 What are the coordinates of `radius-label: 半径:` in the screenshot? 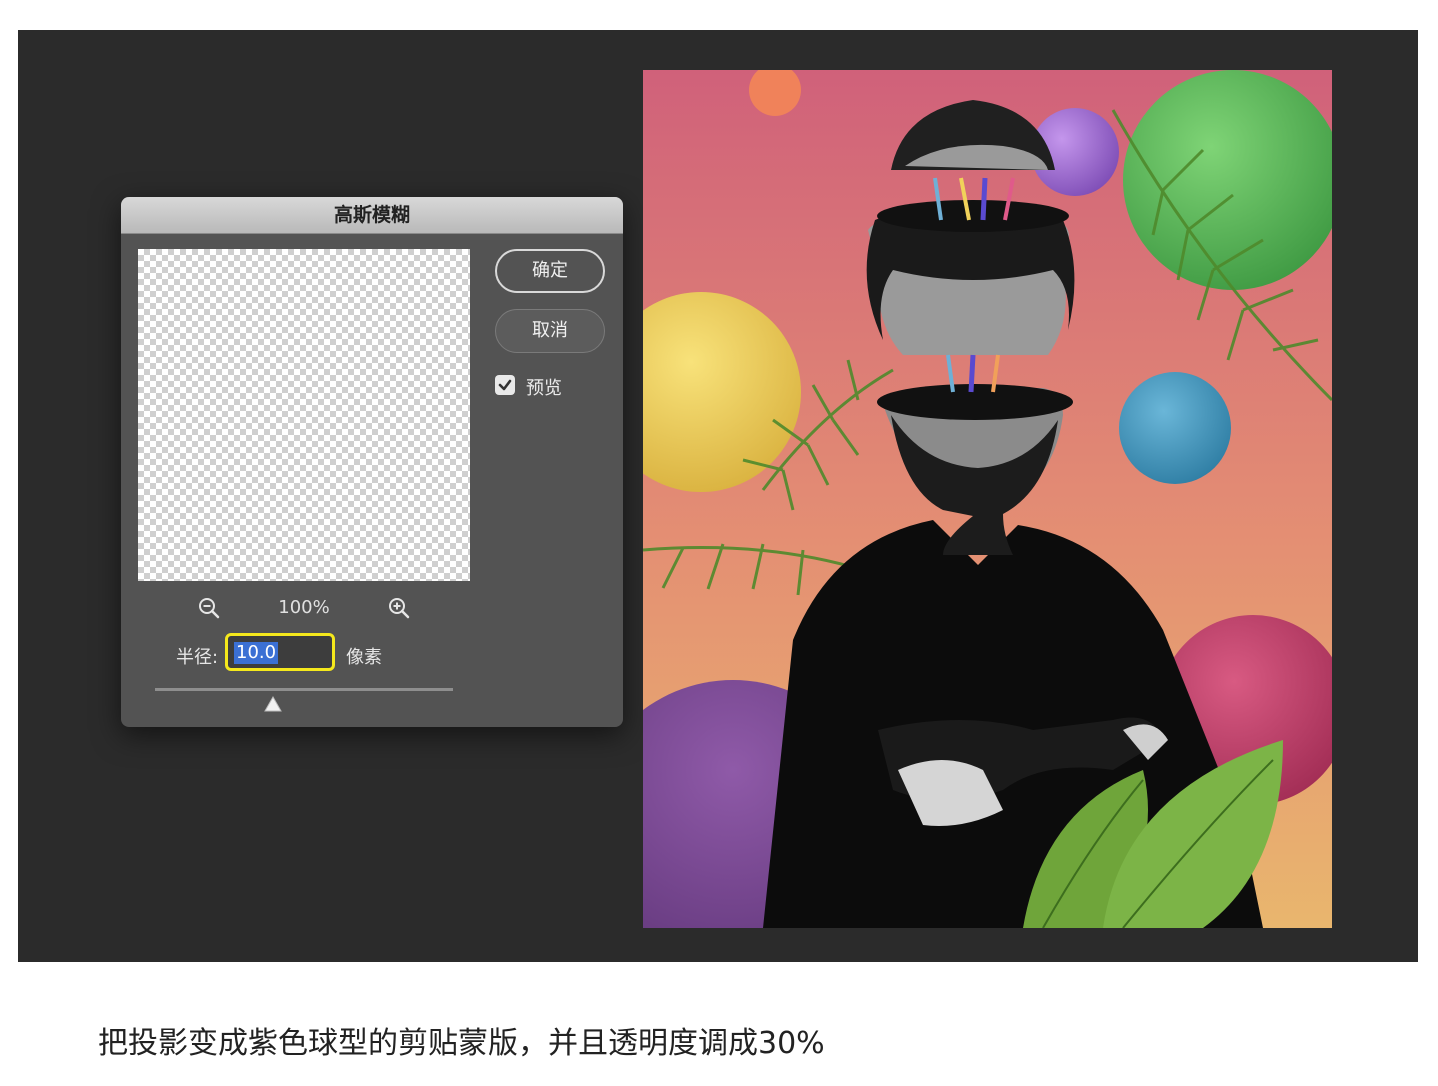 It's located at (197, 657).